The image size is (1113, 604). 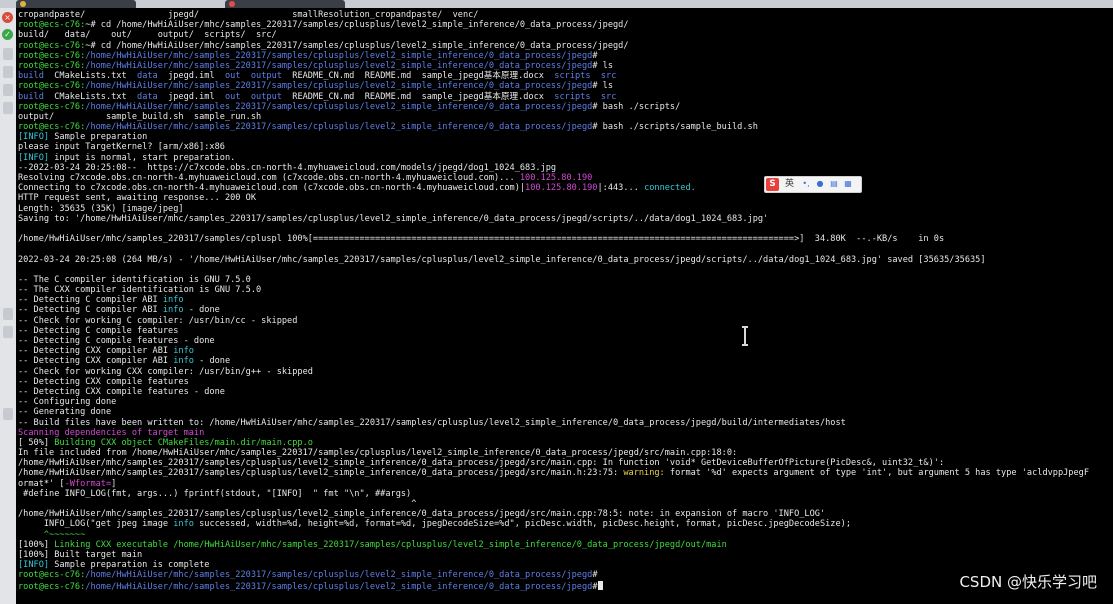 I want to click on terminal-text: jpegd.iml, so click(x=191, y=96).